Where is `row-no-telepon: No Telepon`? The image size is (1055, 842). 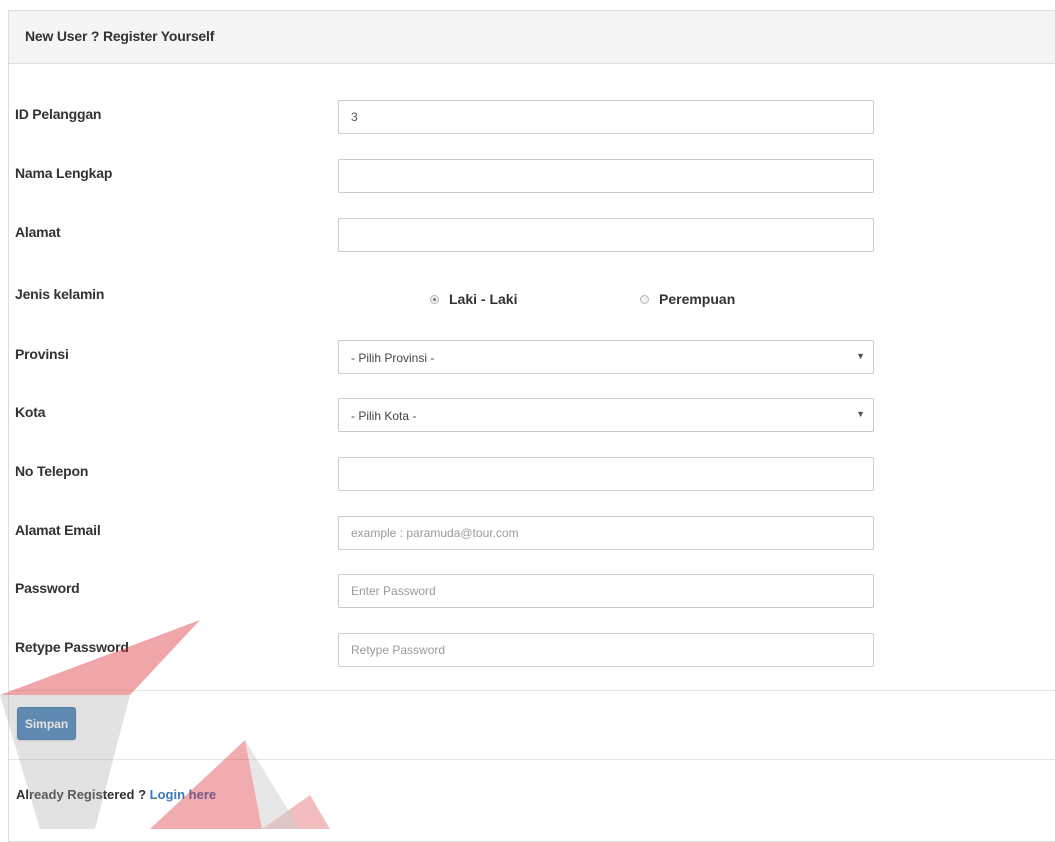 row-no-telepon: No Telepon is located at coordinates (527, 475).